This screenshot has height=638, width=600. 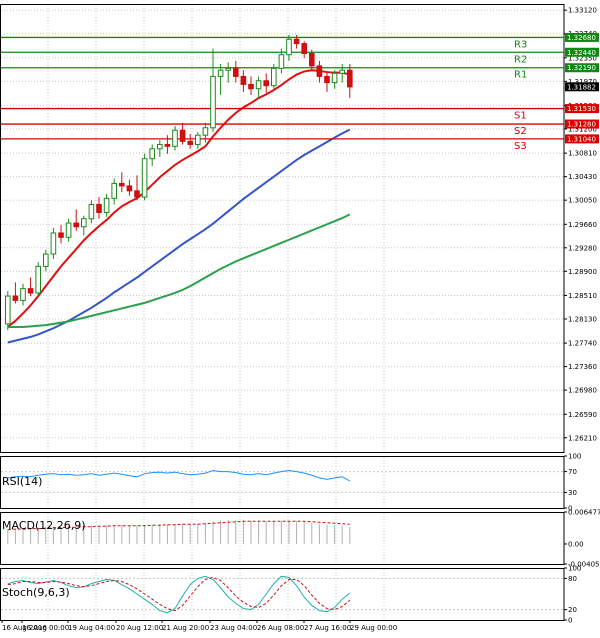 What do you see at coordinates (582, 367) in the screenshot?
I see `price-tick-label: 1.27360` at bounding box center [582, 367].